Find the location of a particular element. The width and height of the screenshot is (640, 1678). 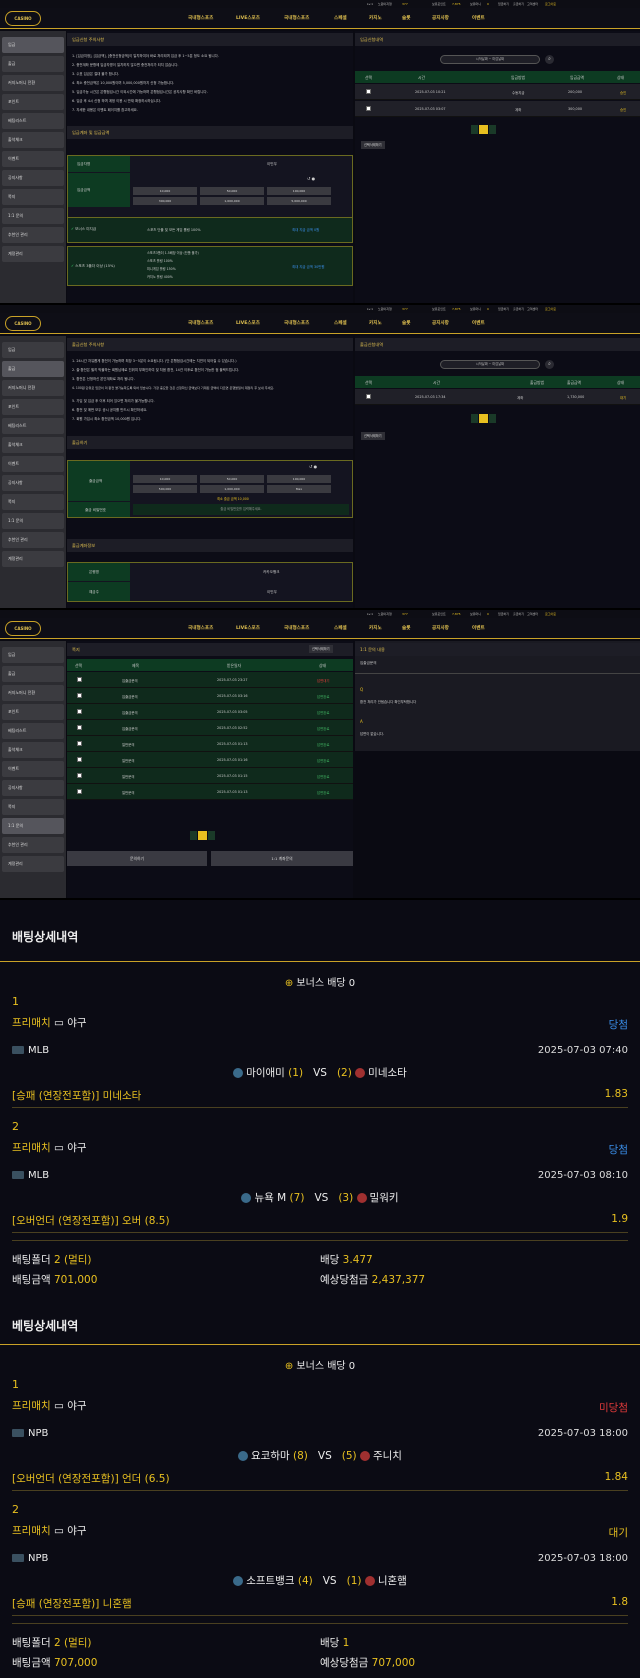

table-row: 입출금문의 2025-07-03 23:27 답변대기 is located at coordinates (210, 680).